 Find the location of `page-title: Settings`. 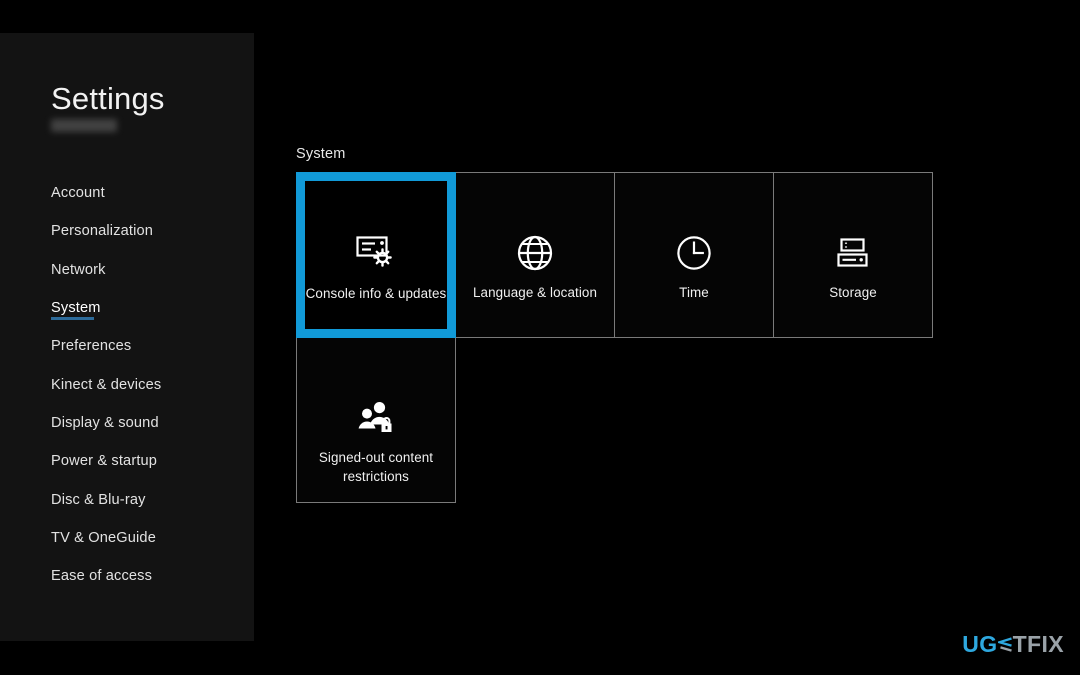

page-title: Settings is located at coordinates (108, 98).